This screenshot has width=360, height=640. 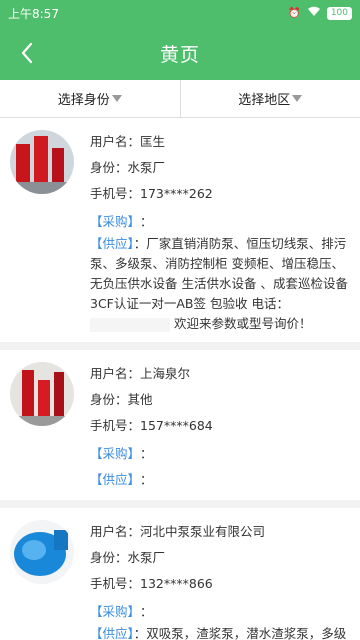 I want to click on supply-tail: 欢迎来参数或型号询价！, so click(x=242, y=323).